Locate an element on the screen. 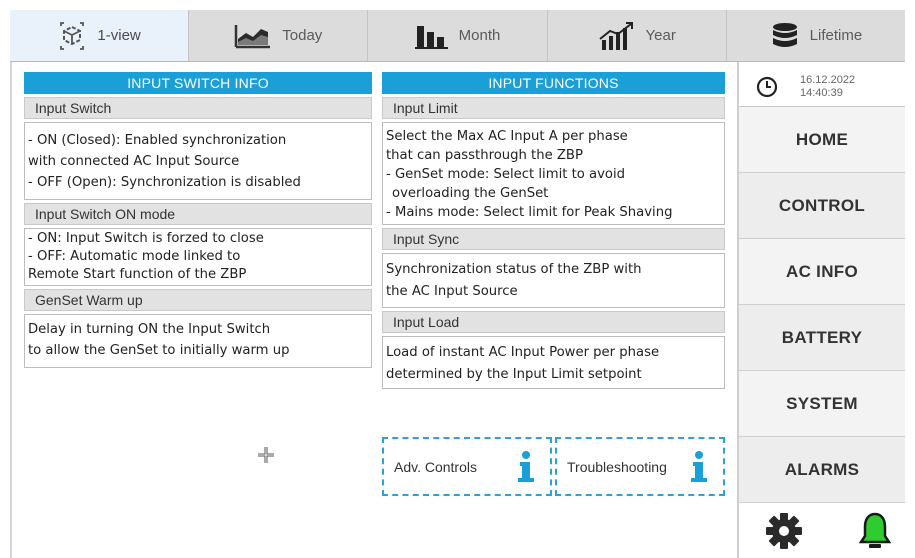  nav-control-button: CONTROL is located at coordinates (822, 206).